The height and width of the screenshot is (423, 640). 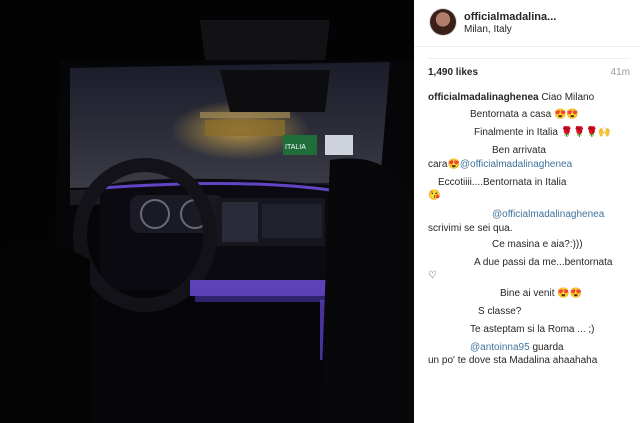 I want to click on comment: @antoinna95 guarda, so click(x=517, y=348).